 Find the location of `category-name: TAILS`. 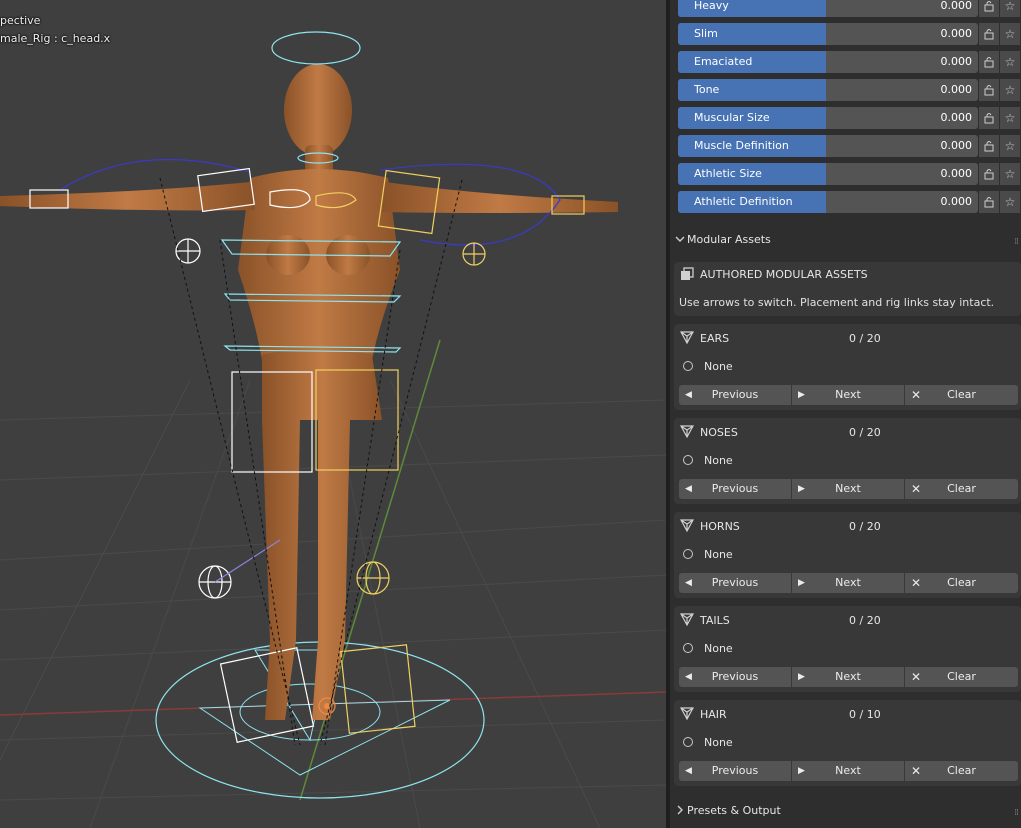

category-name: TAILS is located at coordinates (715, 620).